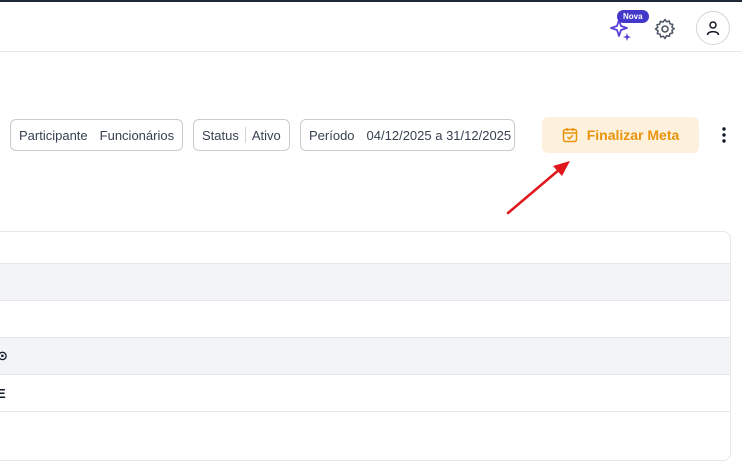 The width and height of the screenshot is (742, 461). I want to click on filter-participante-value: Funcionários, so click(137, 135).